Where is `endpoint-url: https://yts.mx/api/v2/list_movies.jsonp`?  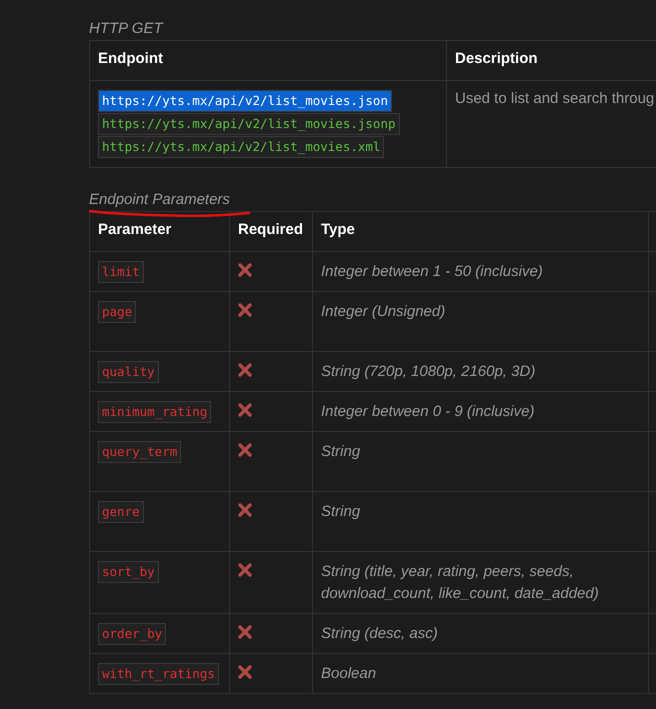
endpoint-url: https://yts.mx/api/v2/list_movies.jsonp is located at coordinates (249, 124).